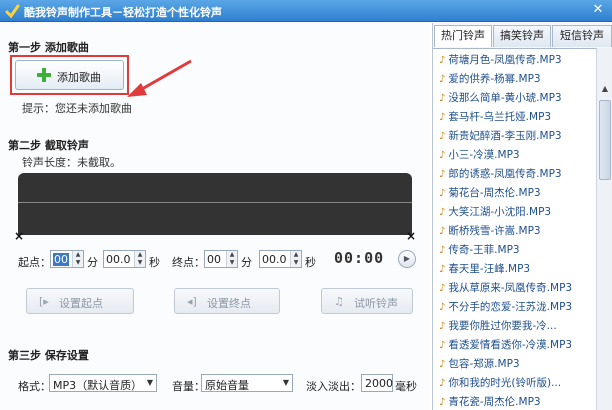 Image resolution: width=612 pixels, height=410 pixels. I want to click on end-label: 终点：, so click(188, 262).